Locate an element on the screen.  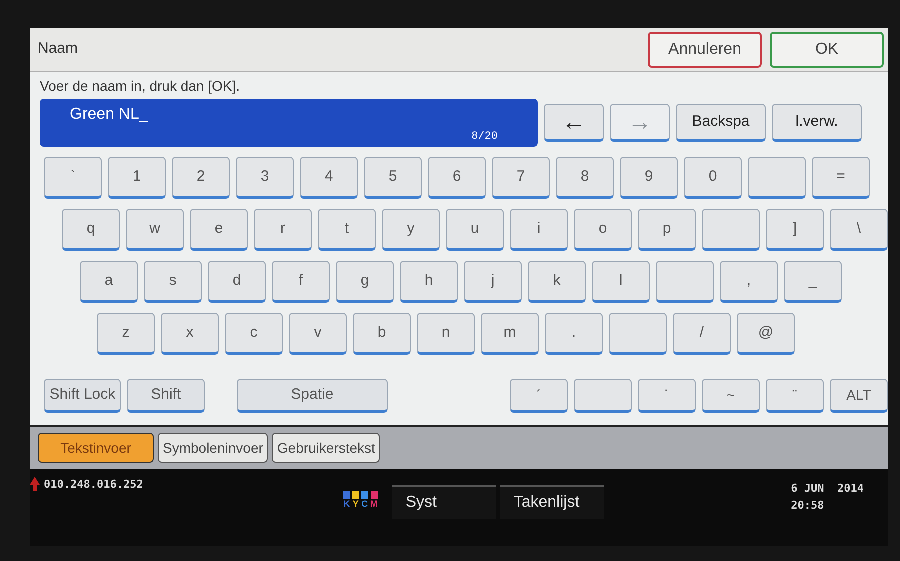
keyboard-key: d is located at coordinates (237, 282).